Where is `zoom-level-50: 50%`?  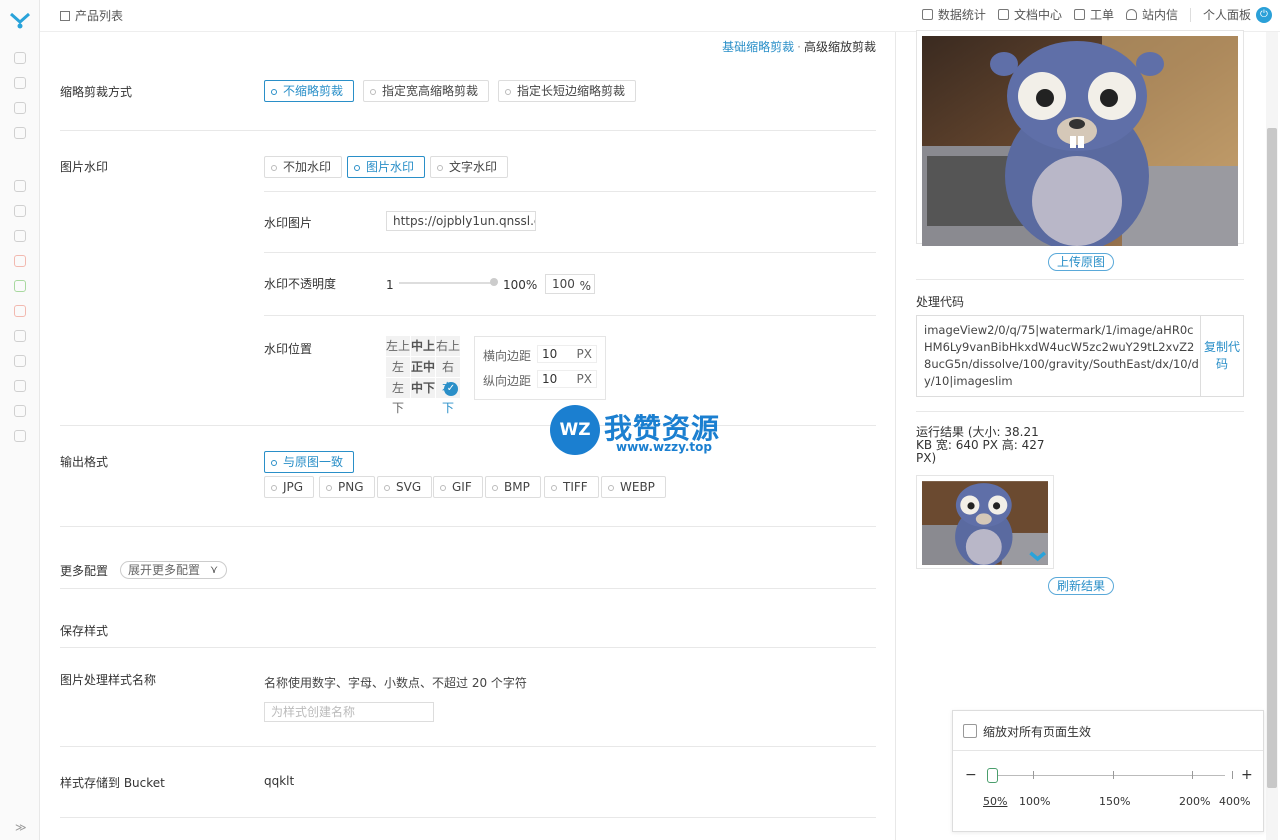
zoom-level-50: 50% is located at coordinates (995, 801).